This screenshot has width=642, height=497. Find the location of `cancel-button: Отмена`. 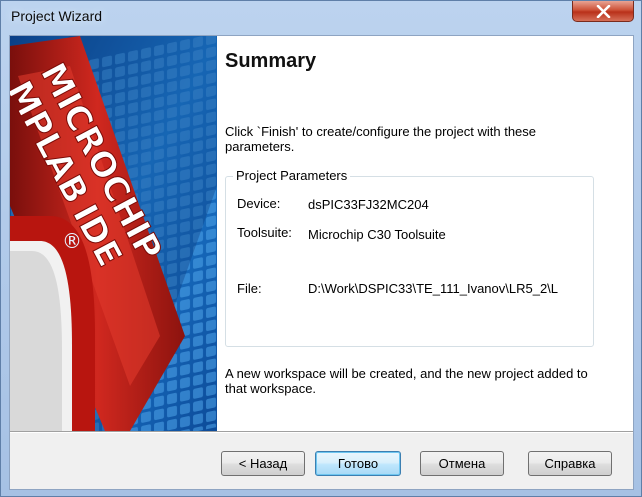

cancel-button: Отмена is located at coordinates (462, 463).